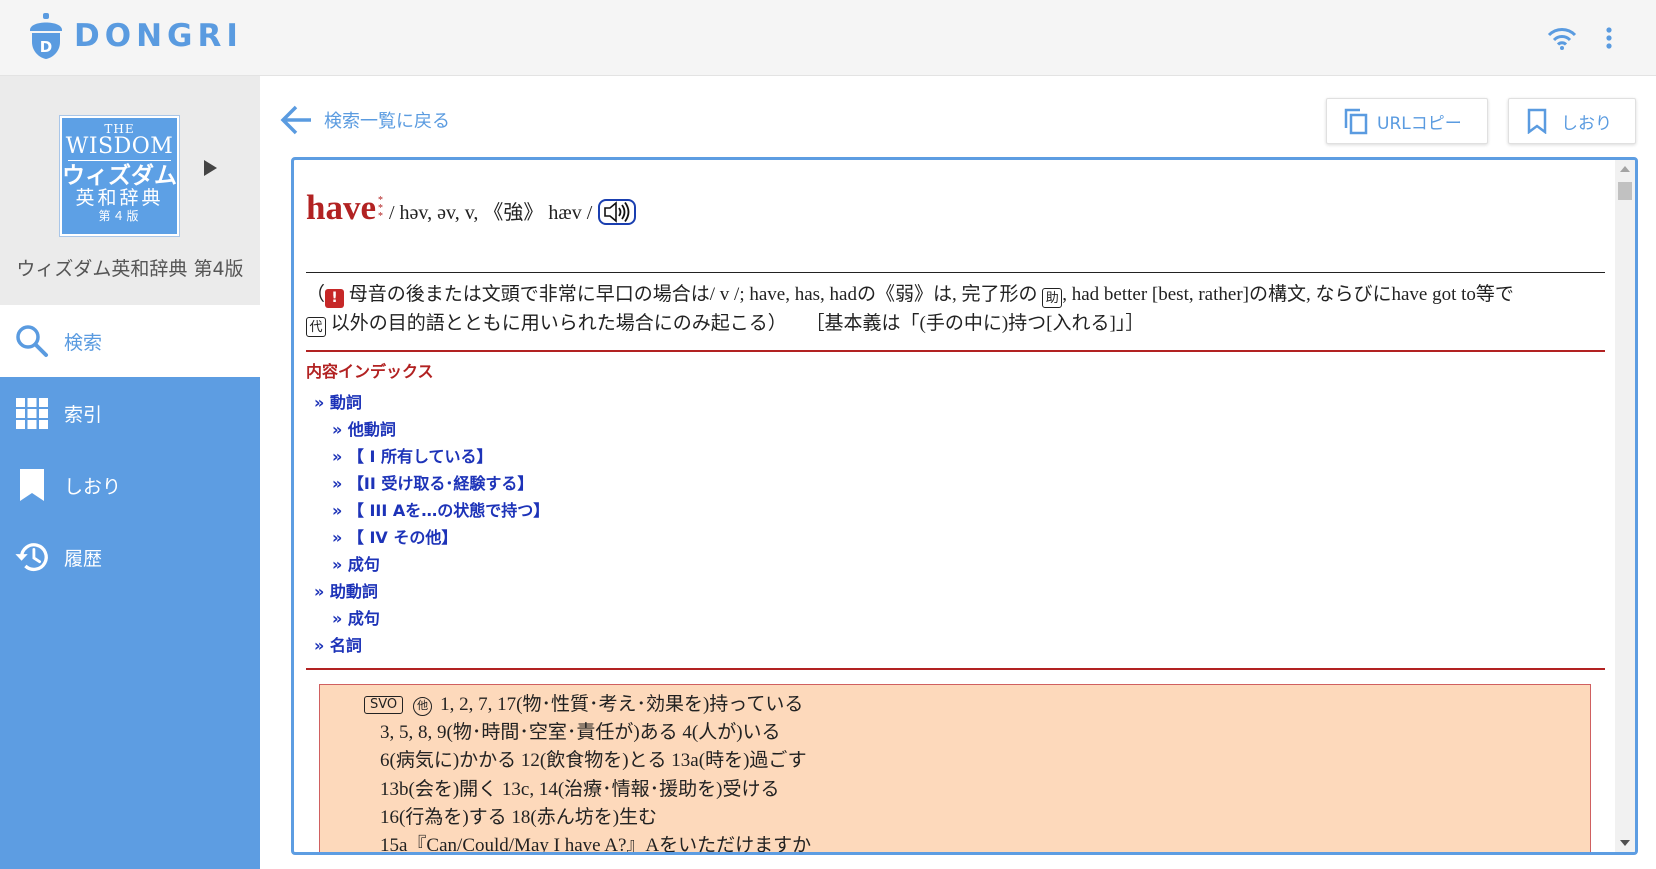  What do you see at coordinates (423, 706) in the screenshot?
I see `transitive-circle-badge: 他` at bounding box center [423, 706].